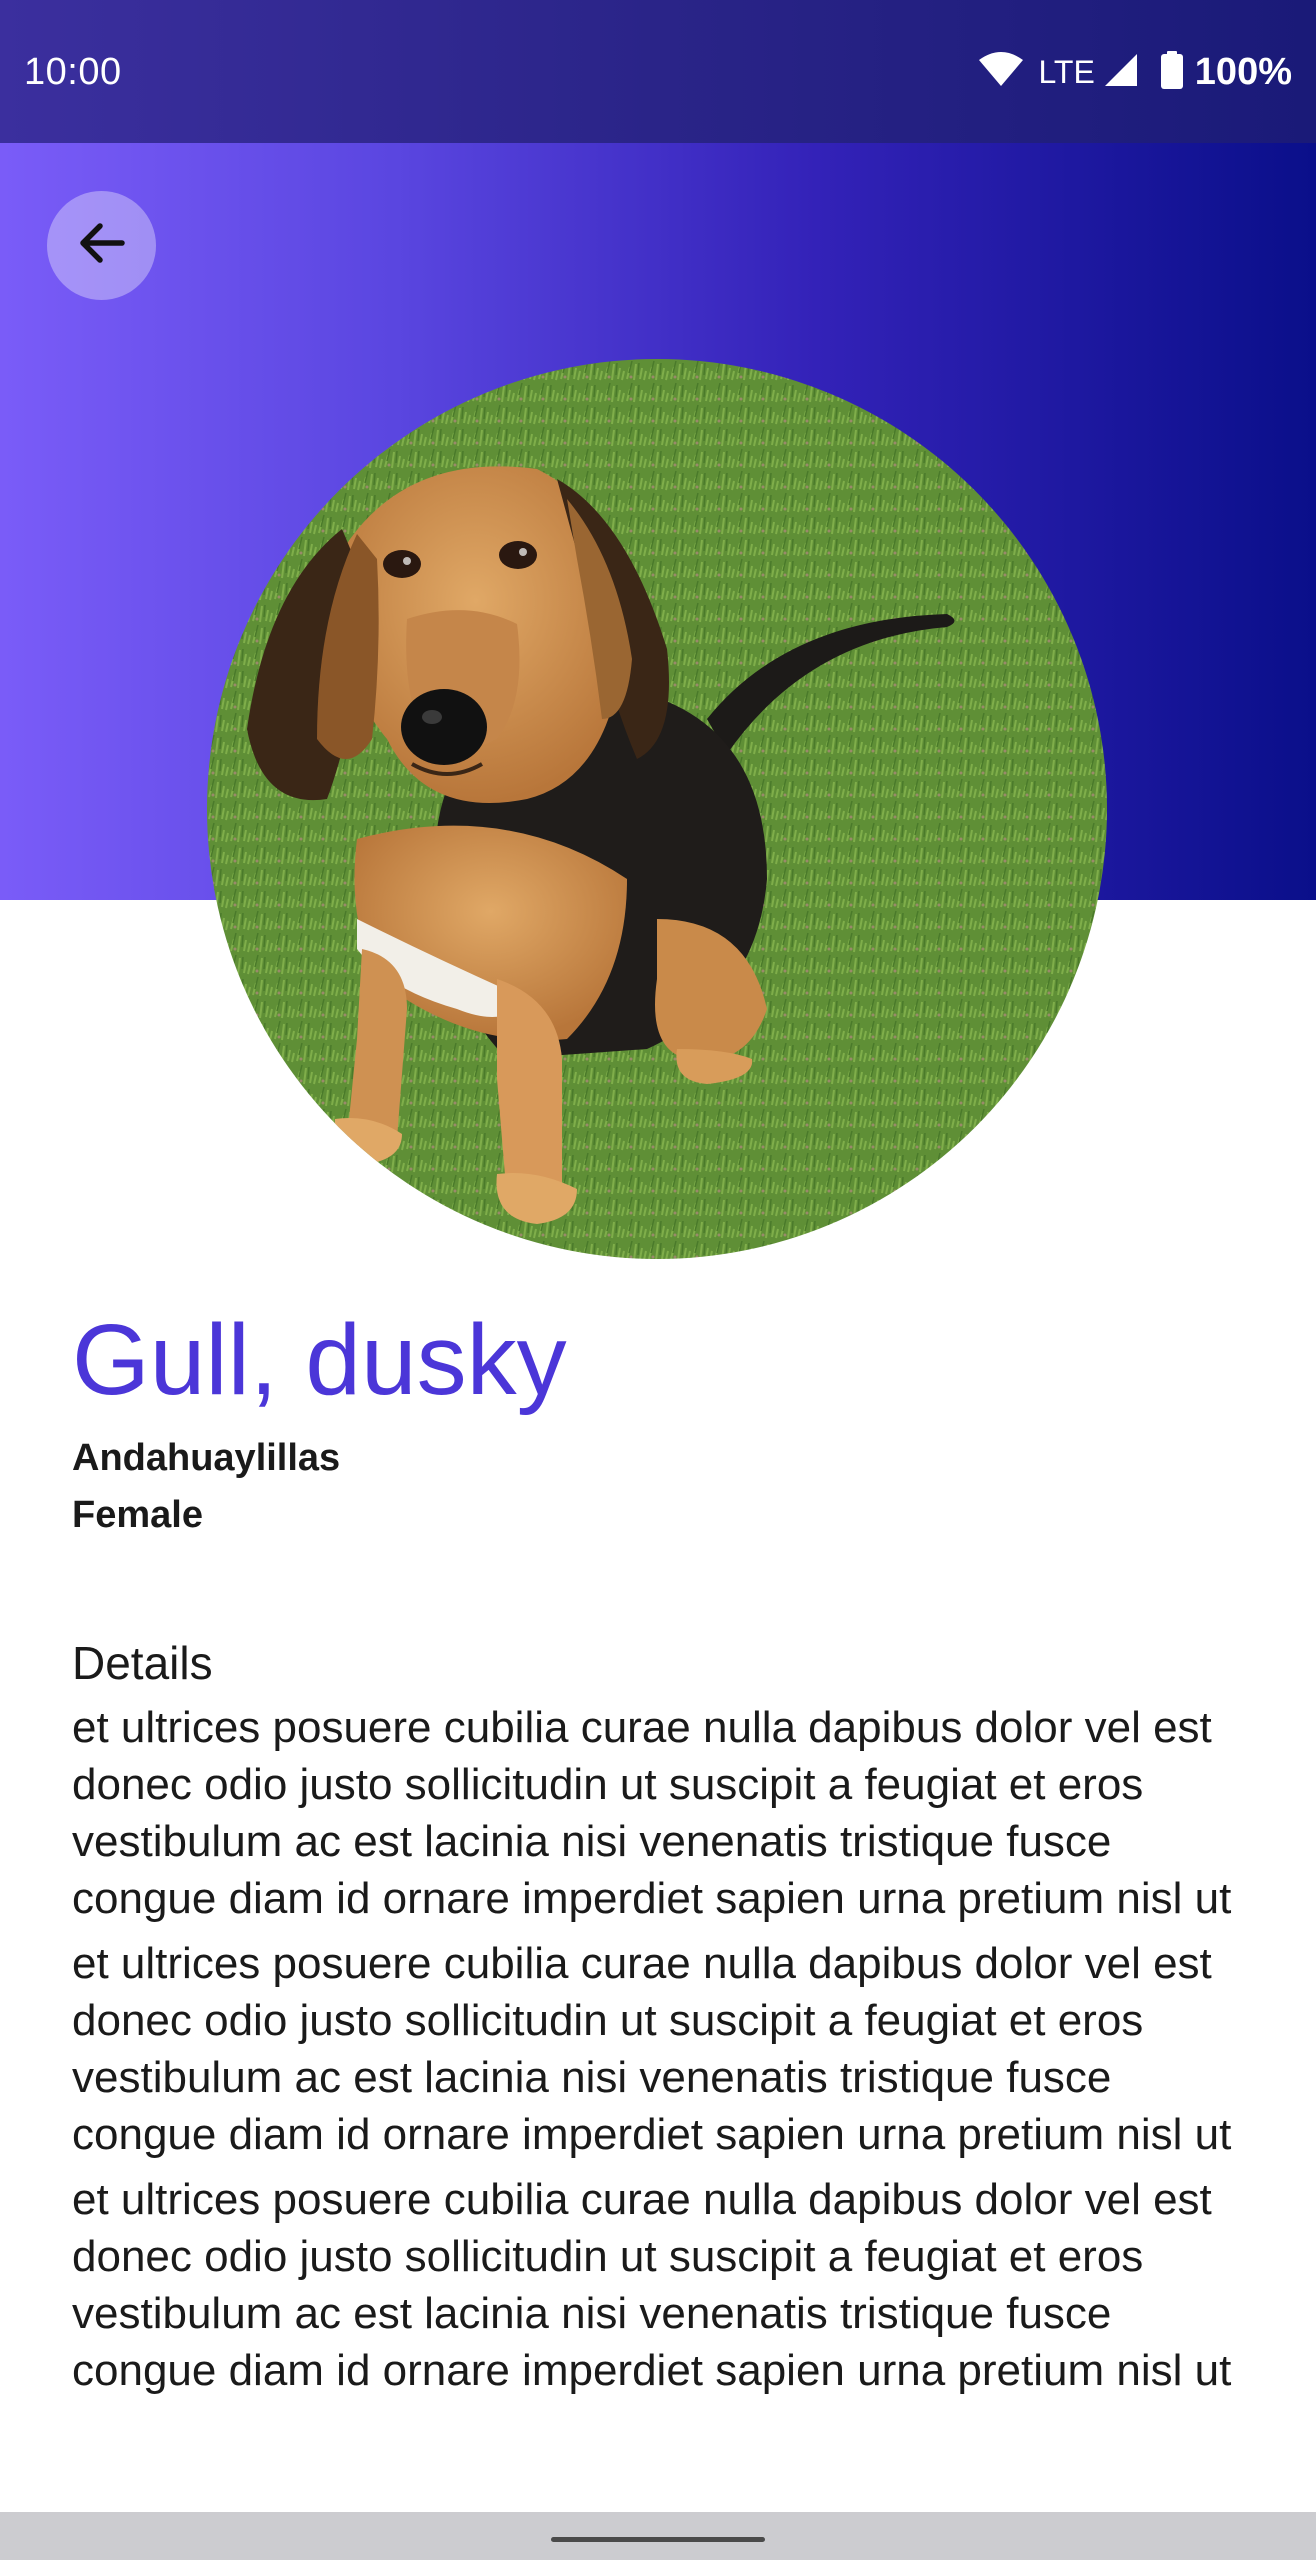 This screenshot has width=1316, height=2560. What do you see at coordinates (1121, 72) in the screenshot?
I see `cell-signal-icon` at bounding box center [1121, 72].